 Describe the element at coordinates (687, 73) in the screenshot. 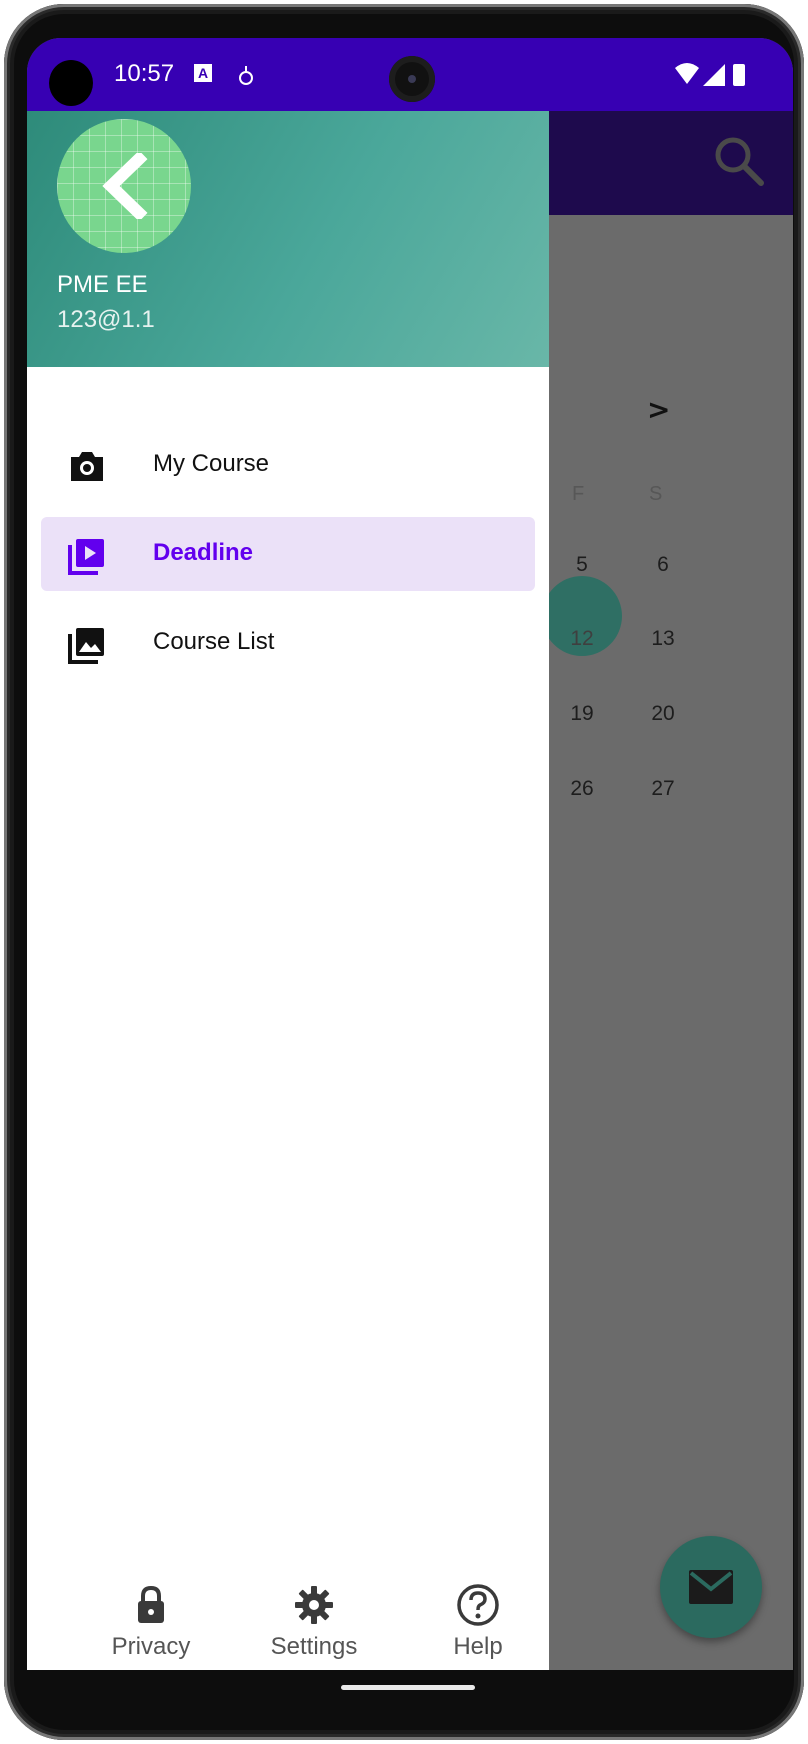

I see `wifi-icon` at that location.